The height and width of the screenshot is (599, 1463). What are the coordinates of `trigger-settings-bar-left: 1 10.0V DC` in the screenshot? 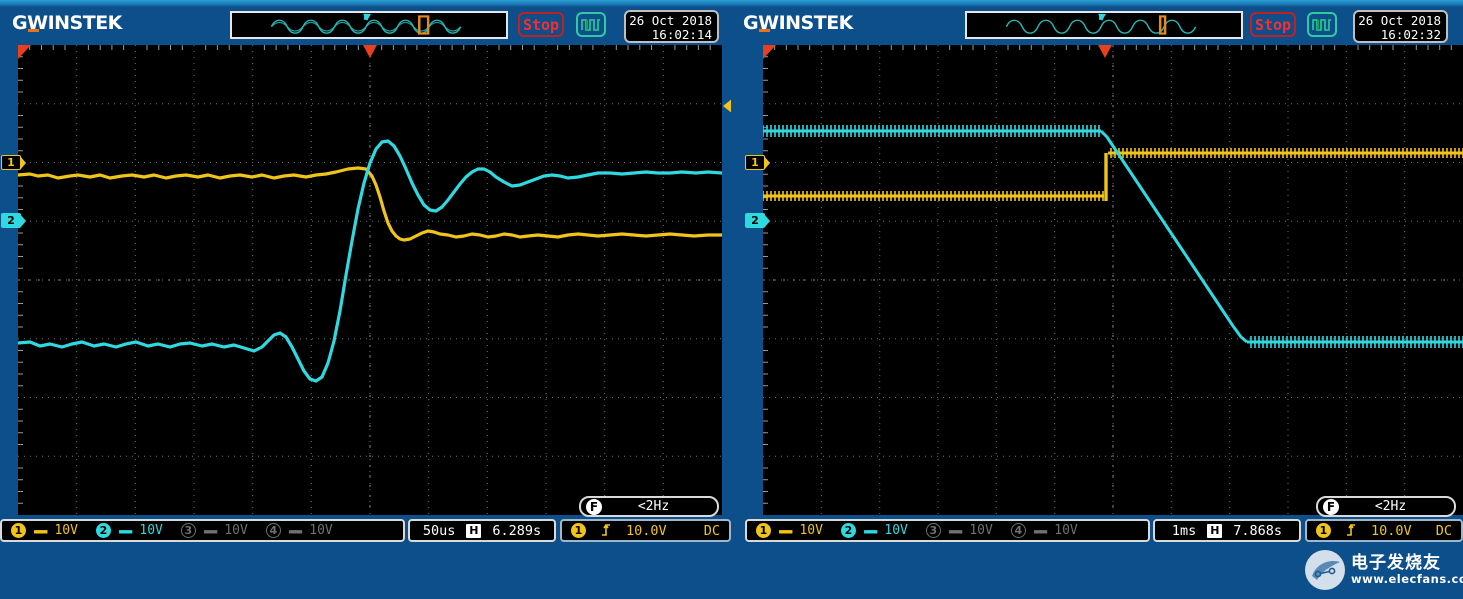 It's located at (645, 530).